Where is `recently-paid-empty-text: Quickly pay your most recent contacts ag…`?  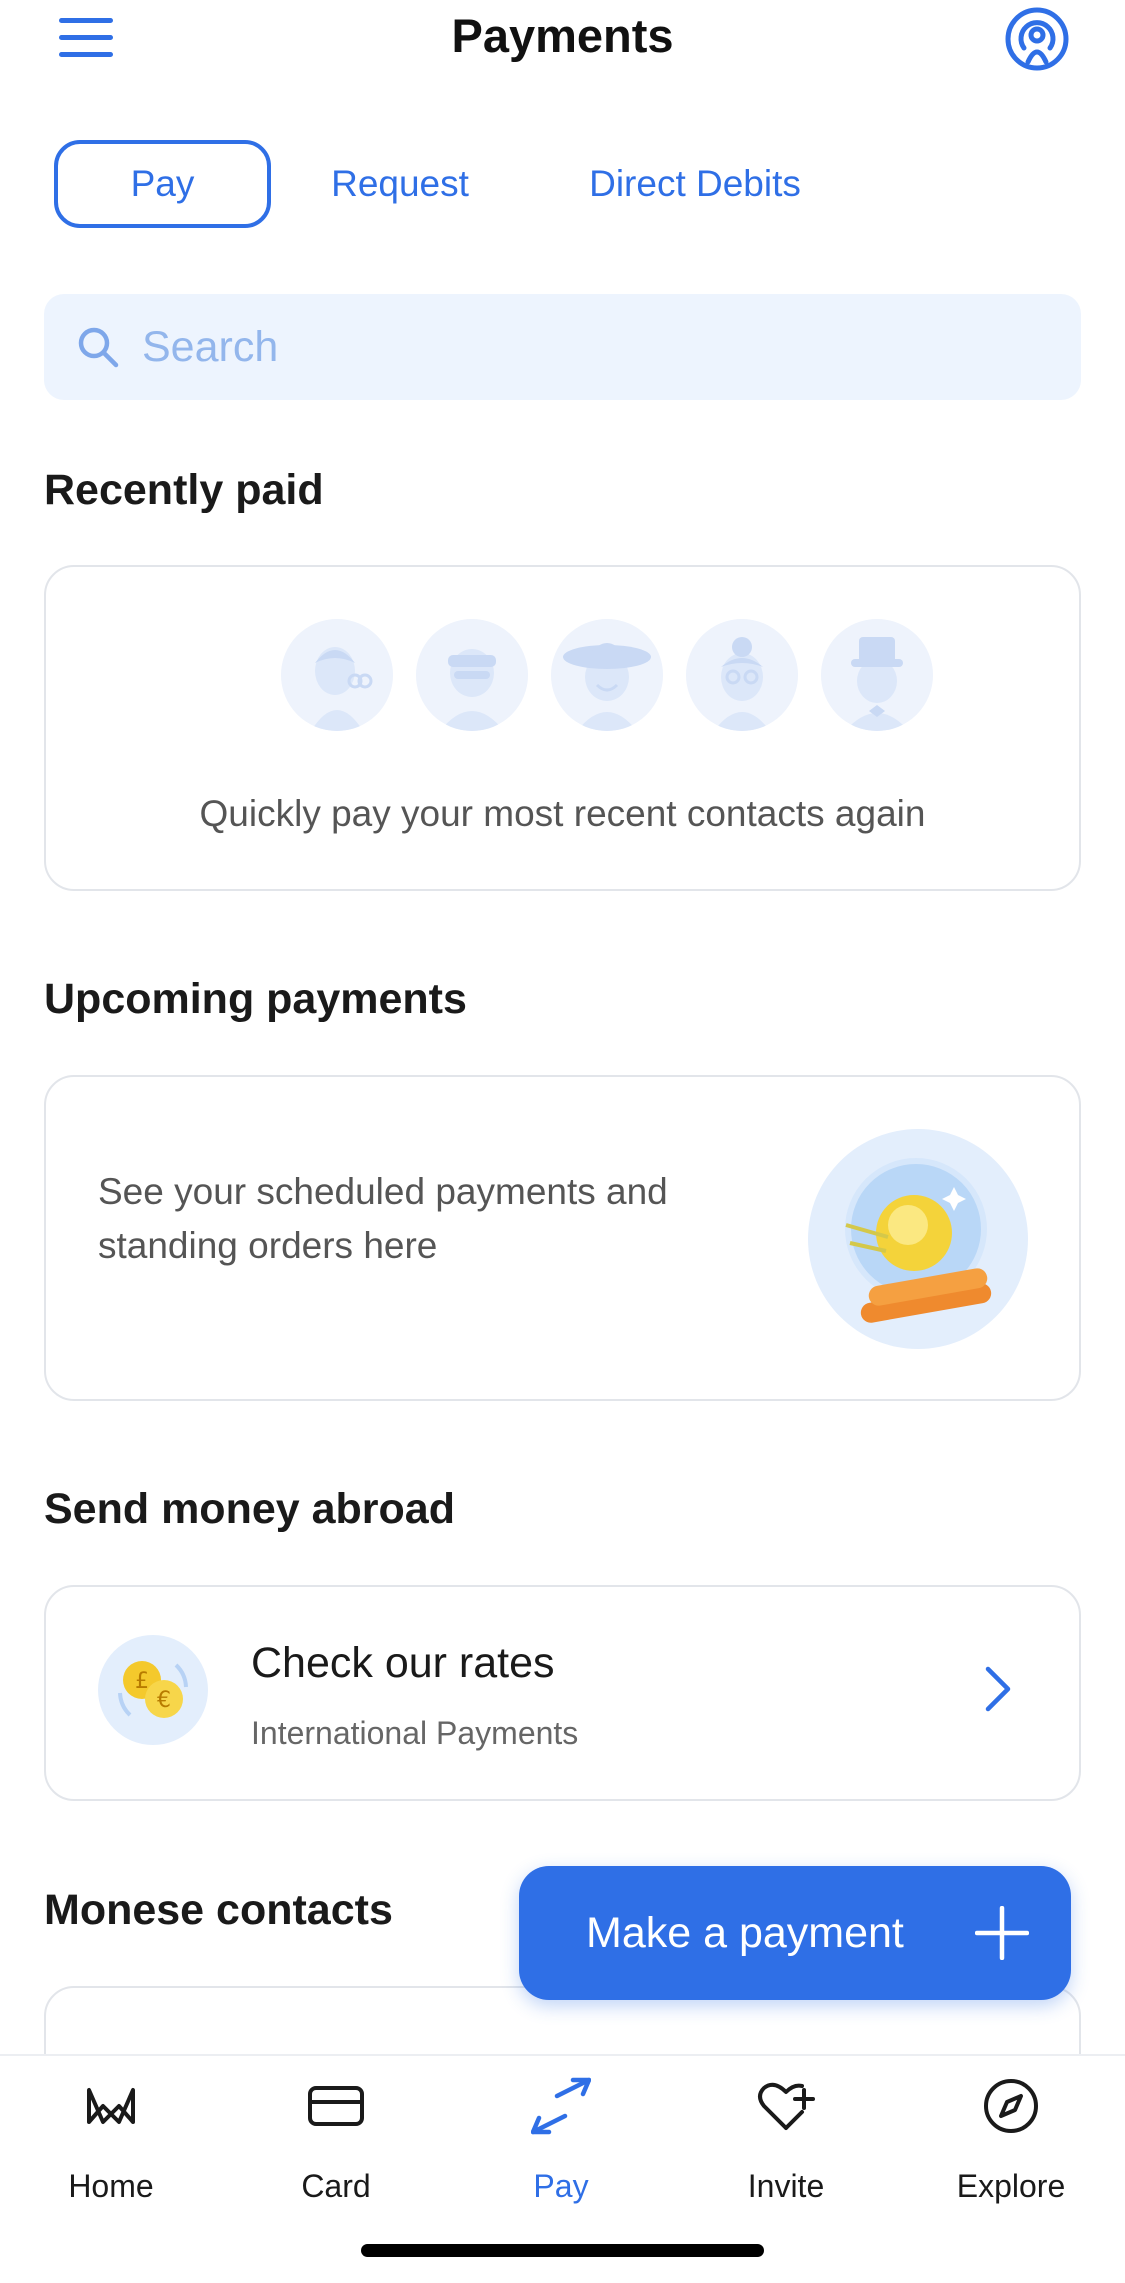 recently-paid-empty-text: Quickly pay your most recent contacts ag… is located at coordinates (562, 813).